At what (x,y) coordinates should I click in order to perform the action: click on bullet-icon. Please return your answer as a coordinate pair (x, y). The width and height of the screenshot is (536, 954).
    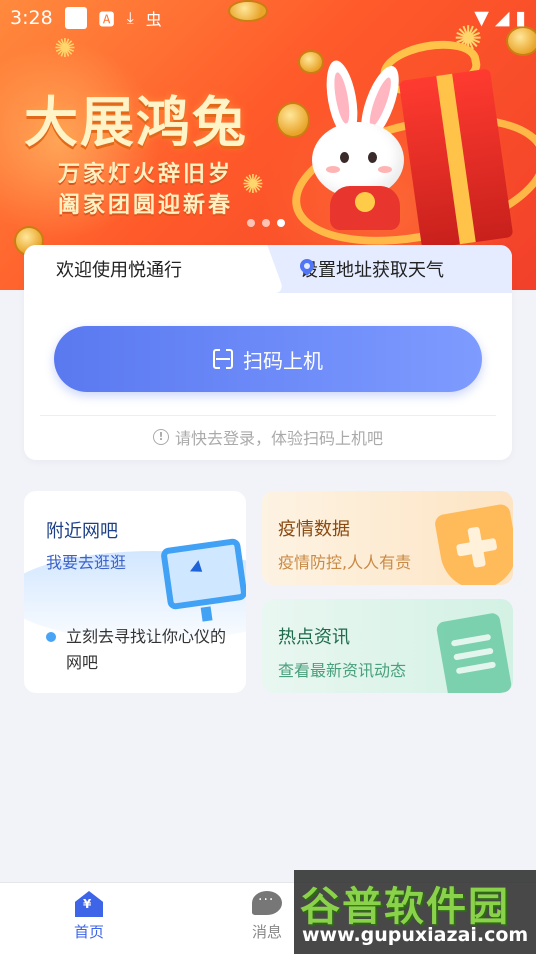
    Looking at the image, I should click on (51, 637).